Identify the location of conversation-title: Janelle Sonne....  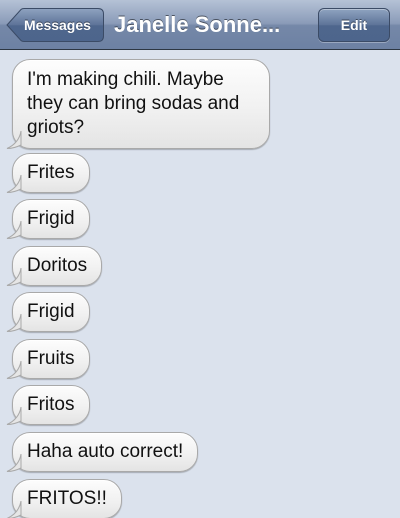
(197, 24).